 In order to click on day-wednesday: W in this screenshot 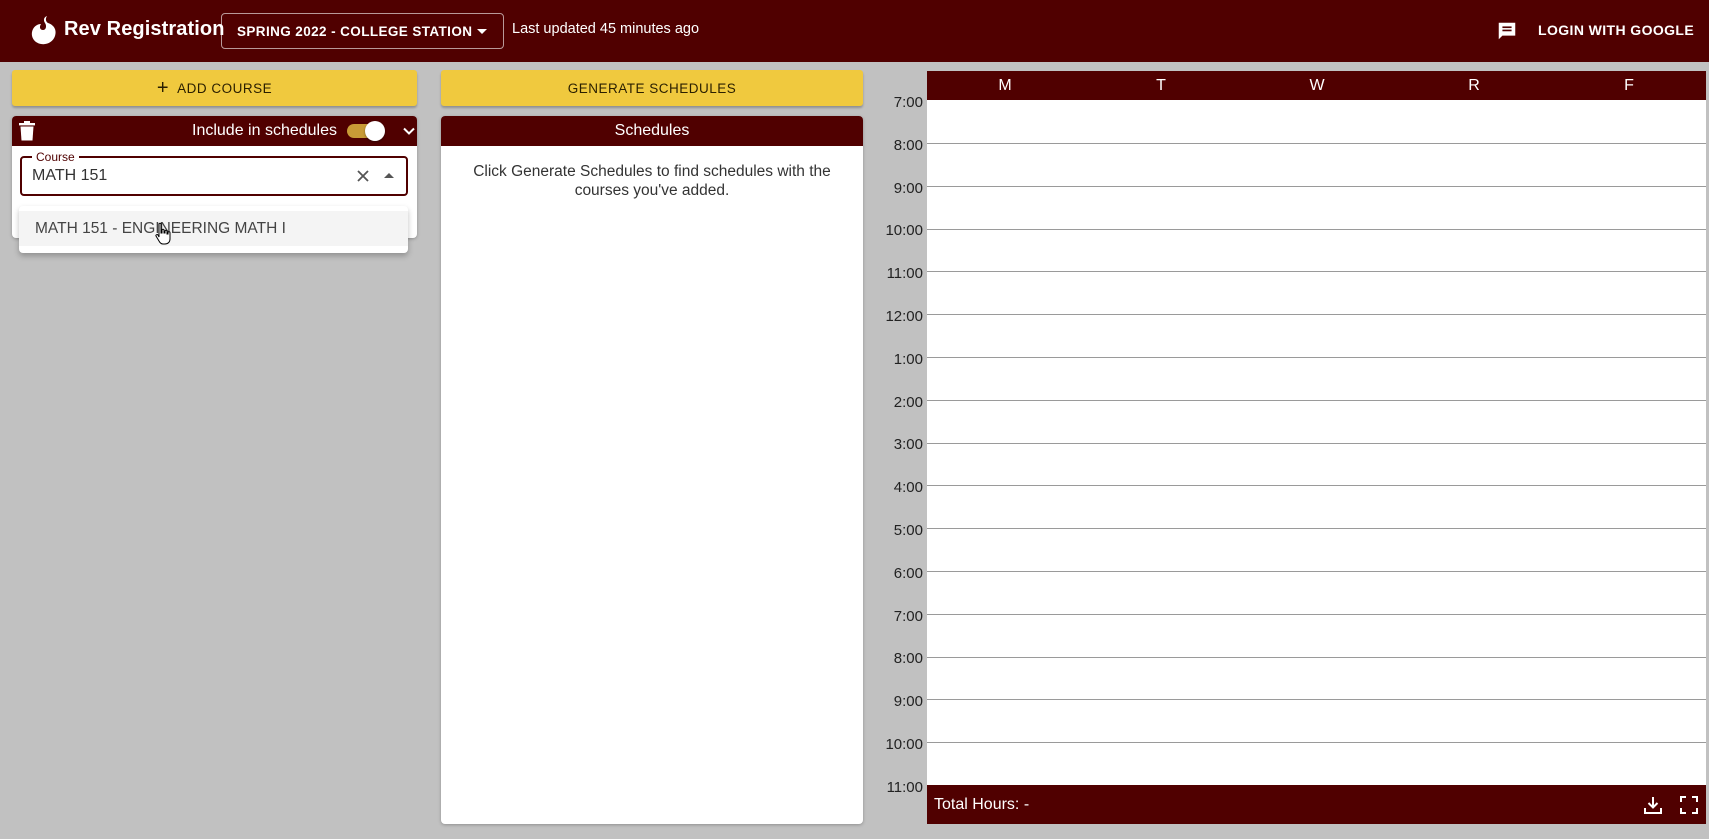, I will do `click(1317, 85)`.